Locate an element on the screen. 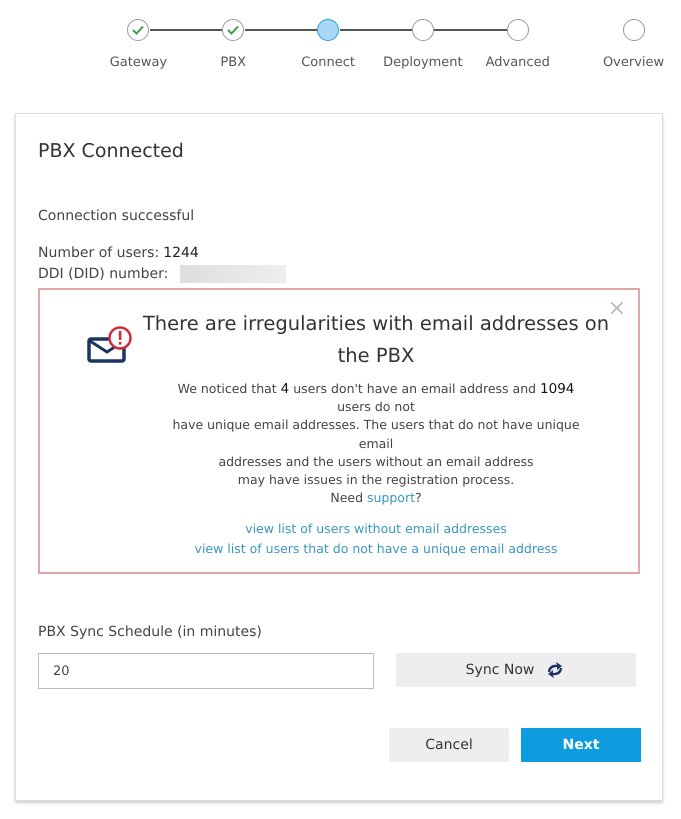 This screenshot has width=681, height=819. step-label: Deployment is located at coordinates (423, 62).